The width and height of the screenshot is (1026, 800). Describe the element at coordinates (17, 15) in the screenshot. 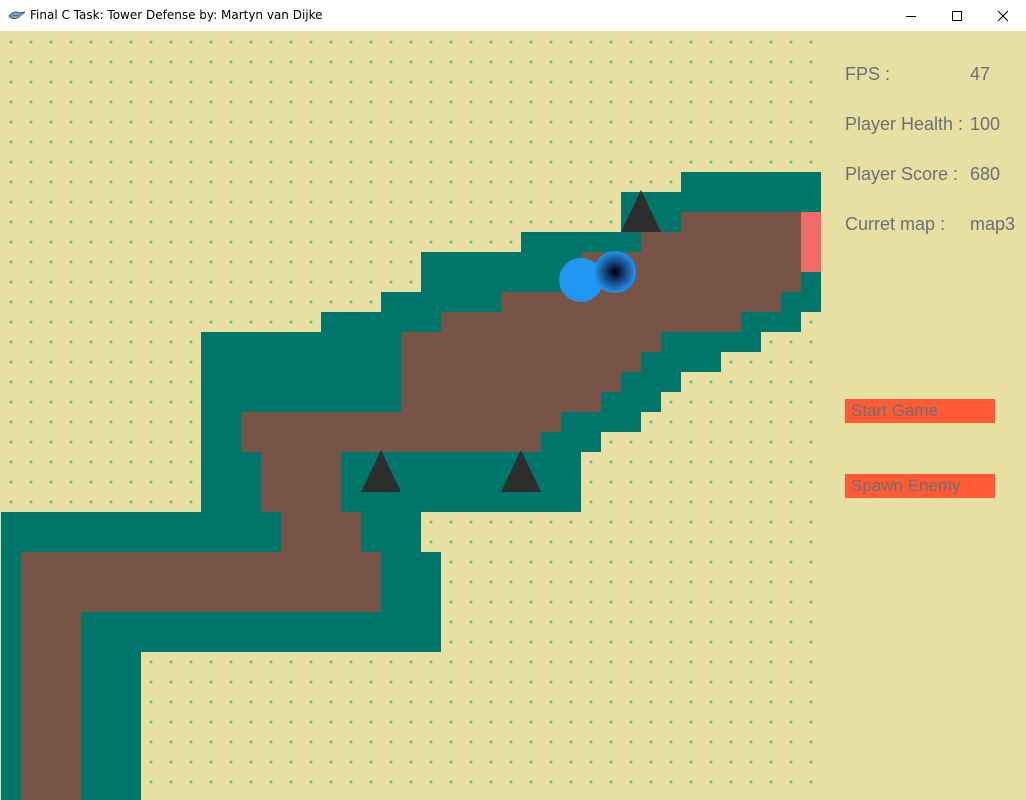

I see `bird-icon` at that location.